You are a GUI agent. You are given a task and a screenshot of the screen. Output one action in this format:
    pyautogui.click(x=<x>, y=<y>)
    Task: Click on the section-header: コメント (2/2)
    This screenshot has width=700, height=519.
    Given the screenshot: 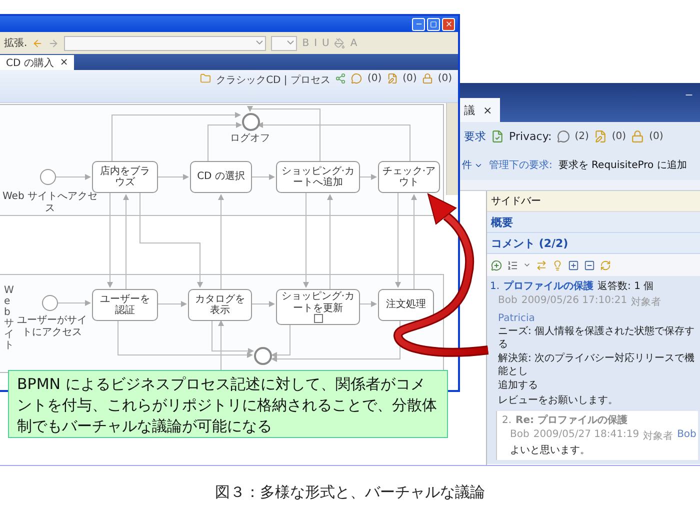 What is the action you would take?
    pyautogui.click(x=593, y=243)
    